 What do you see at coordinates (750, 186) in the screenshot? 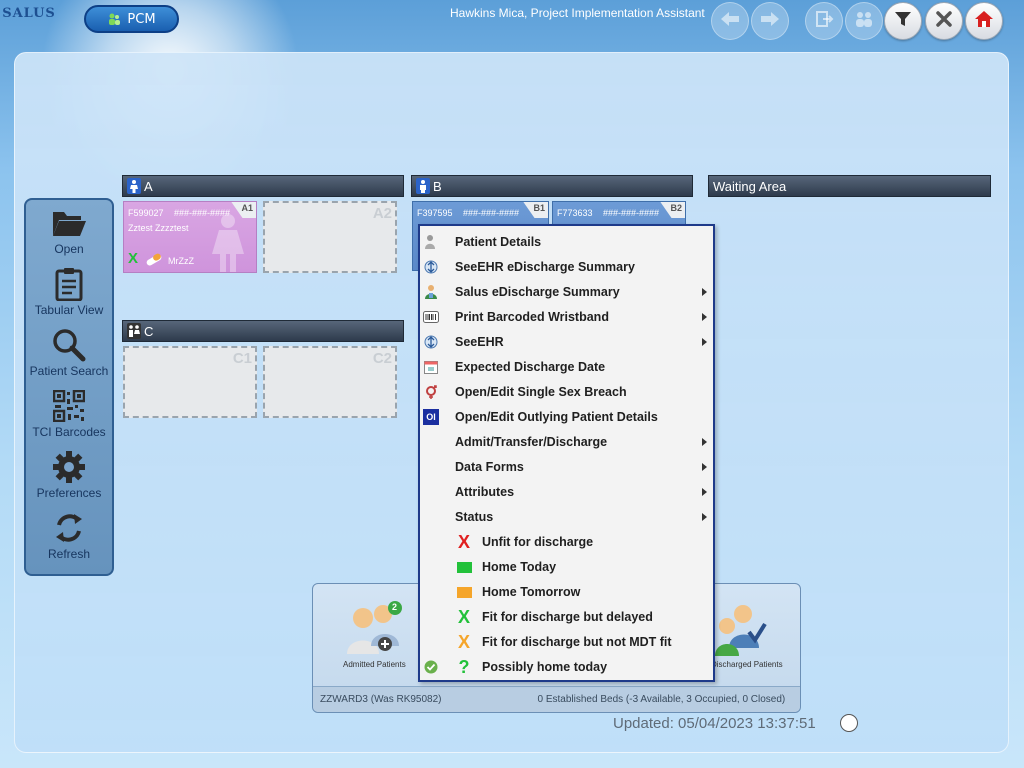
I see `ward-title: Waiting Area` at bounding box center [750, 186].